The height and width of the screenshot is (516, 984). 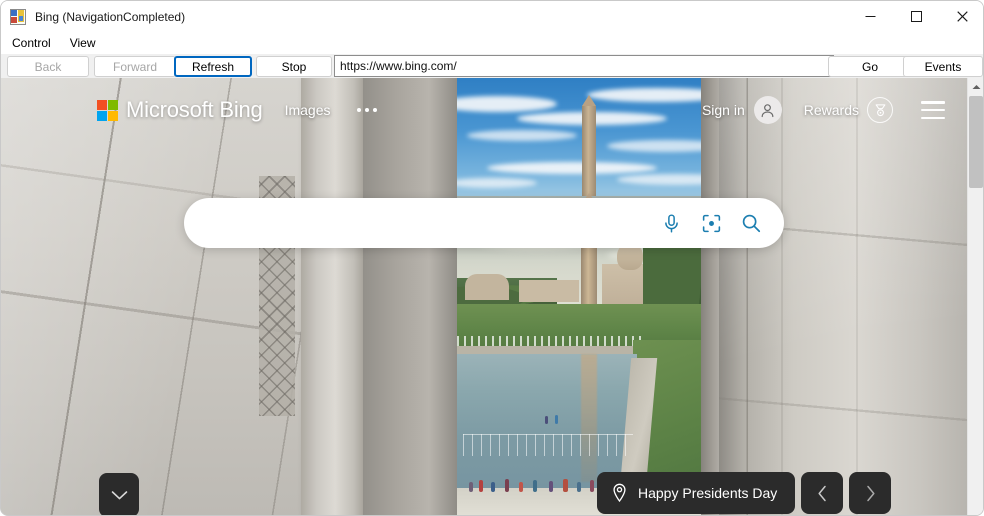 I want to click on title-bar: Bing (NavigationCompleted), so click(x=492, y=17).